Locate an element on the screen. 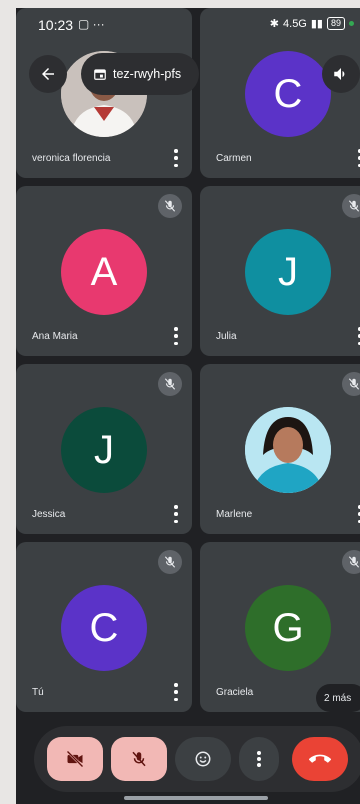 This screenshot has height=804, width=360. participant-tile: J Julia is located at coordinates (280, 271).